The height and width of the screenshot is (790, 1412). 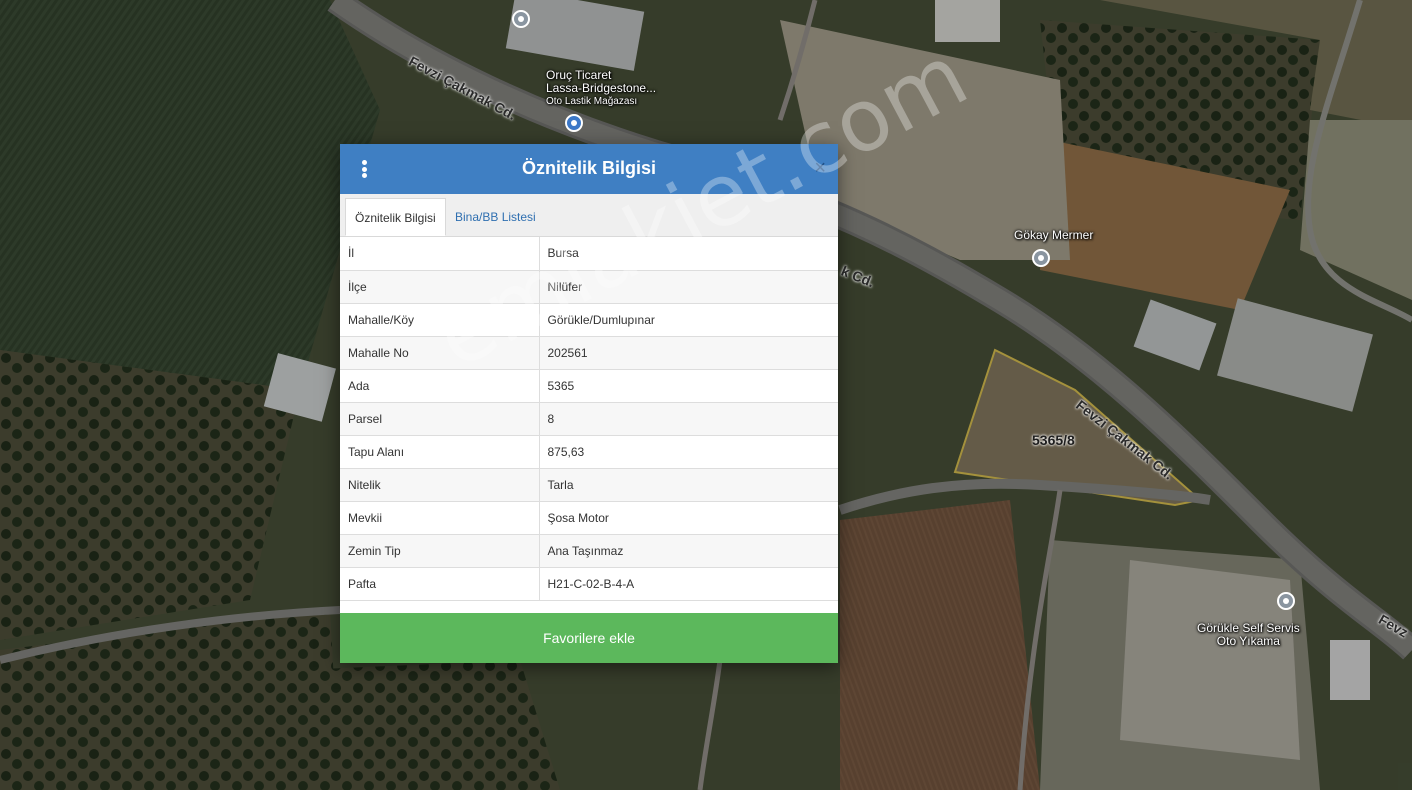 I want to click on poi-label-gorukle-self-servis: Görükle Self Servis Oto Yıkama, so click(x=1248, y=635).